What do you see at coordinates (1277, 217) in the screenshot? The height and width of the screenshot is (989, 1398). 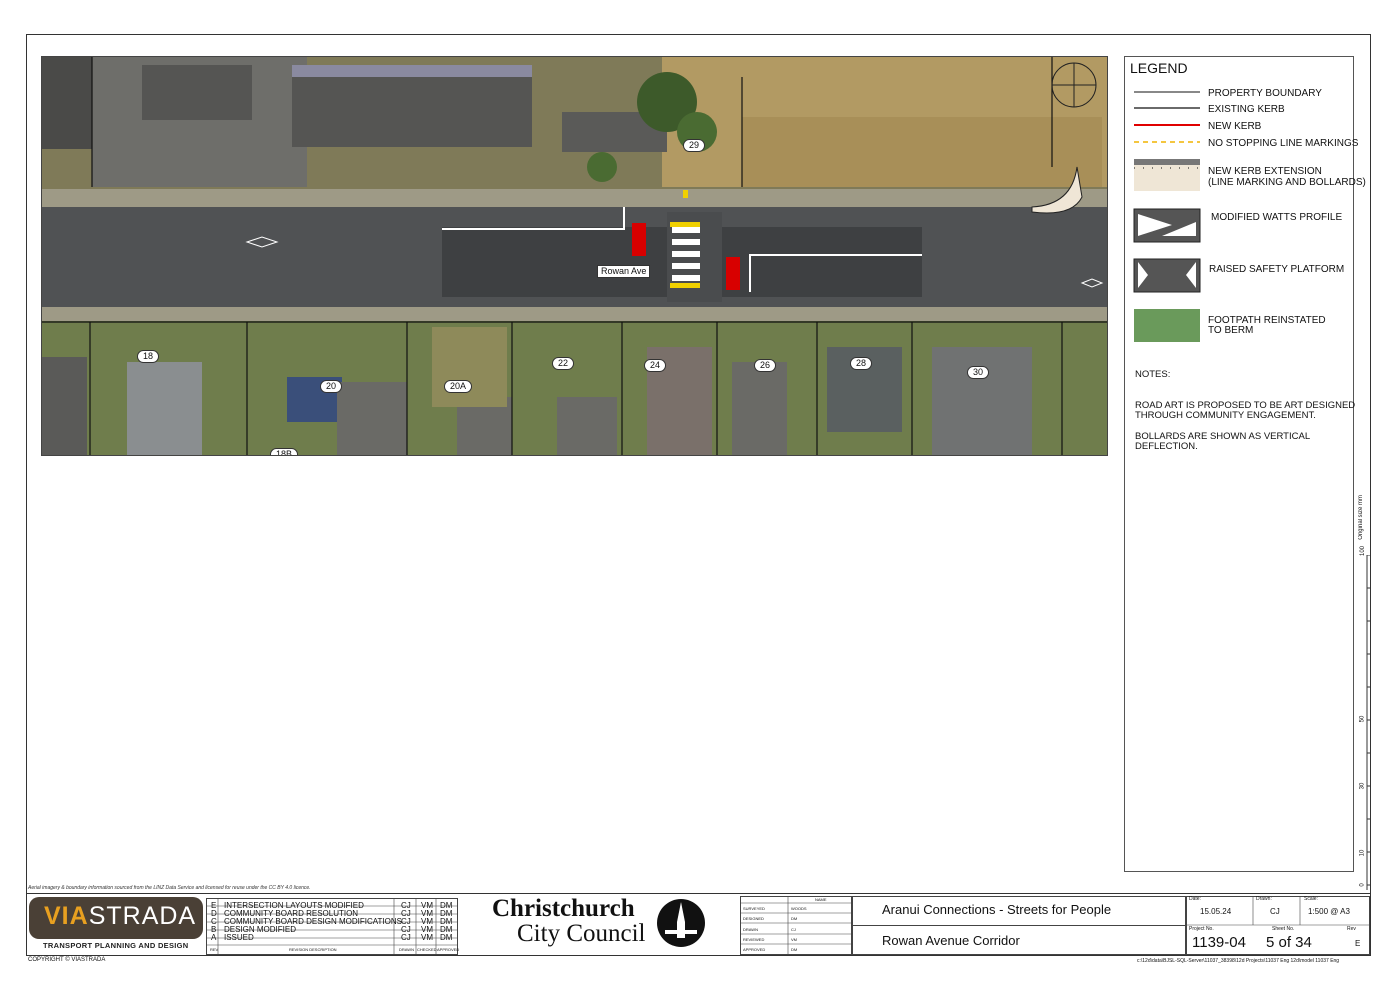 I see `legend-item-watts-profile: MODIFIED WATTS PROFILE` at bounding box center [1277, 217].